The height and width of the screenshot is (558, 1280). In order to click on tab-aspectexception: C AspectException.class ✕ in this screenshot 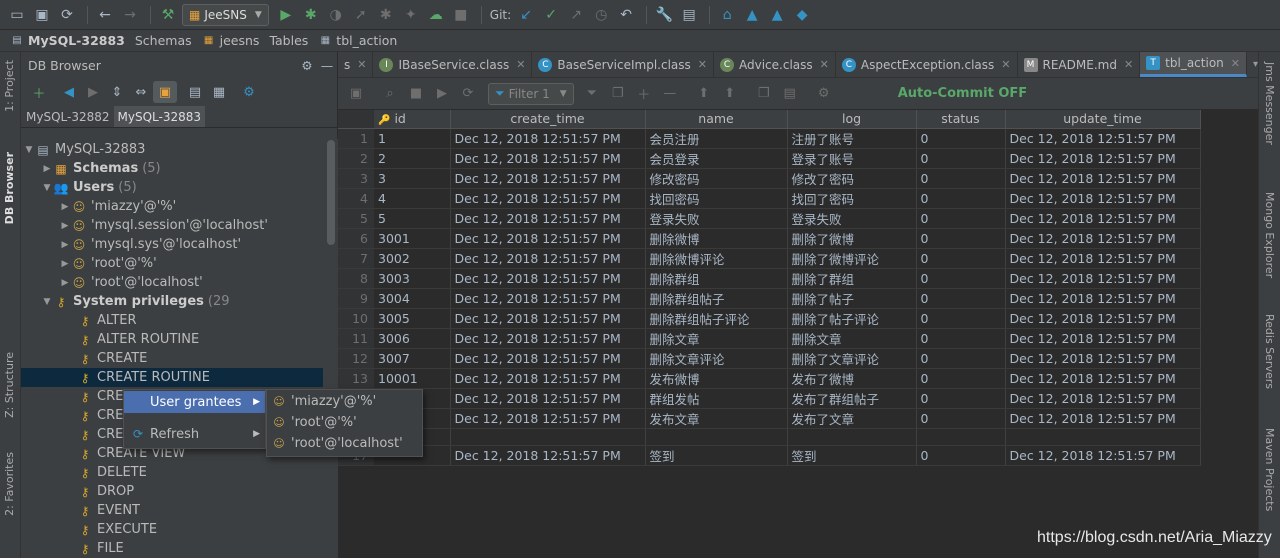, I will do `click(927, 64)`.